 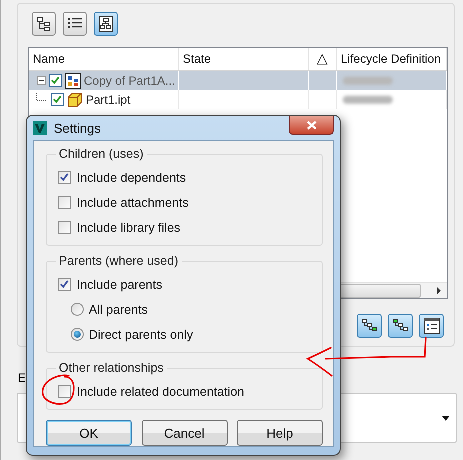 I want to click on tree-connector, so click(x=42, y=97).